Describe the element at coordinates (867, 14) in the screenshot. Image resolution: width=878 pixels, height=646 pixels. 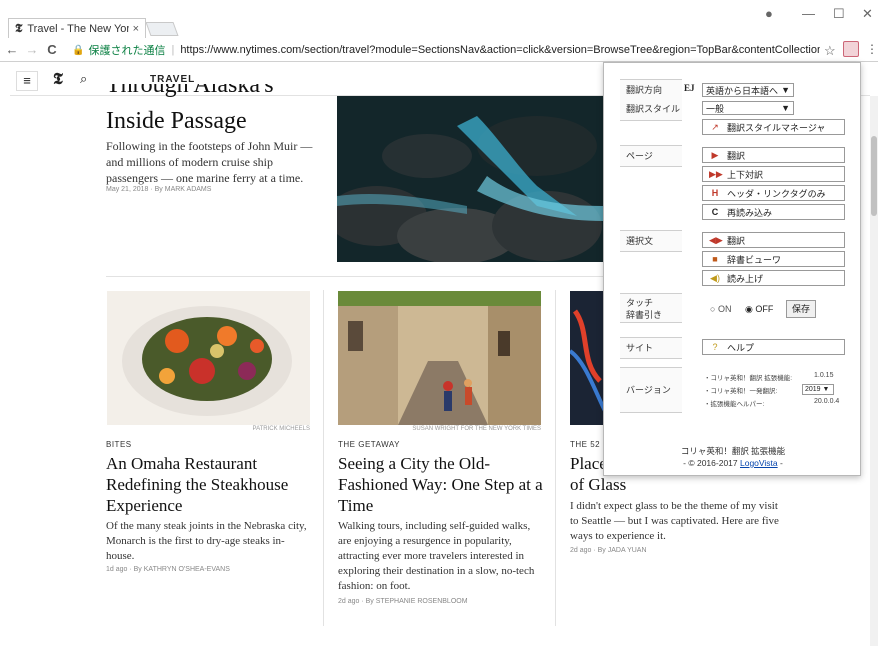
I see `close-window-button: ✕` at that location.